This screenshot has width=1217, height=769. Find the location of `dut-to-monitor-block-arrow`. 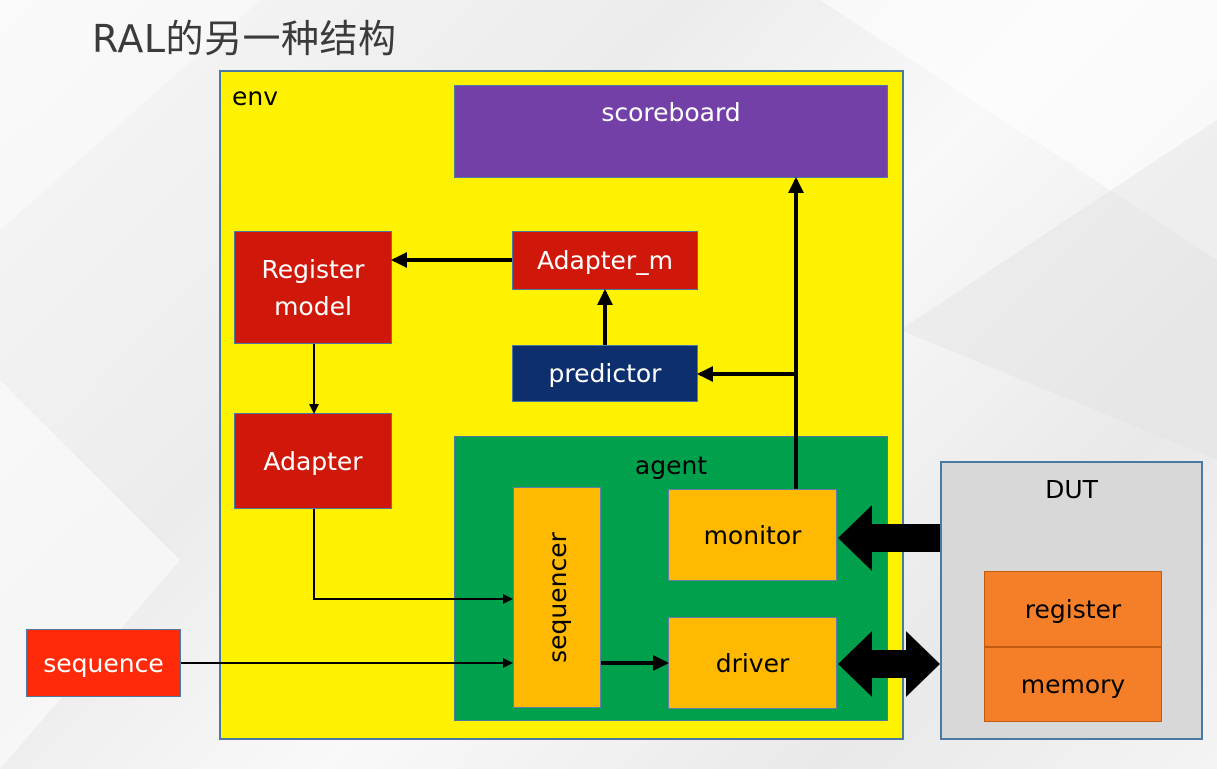

dut-to-monitor-block-arrow is located at coordinates (889, 538).